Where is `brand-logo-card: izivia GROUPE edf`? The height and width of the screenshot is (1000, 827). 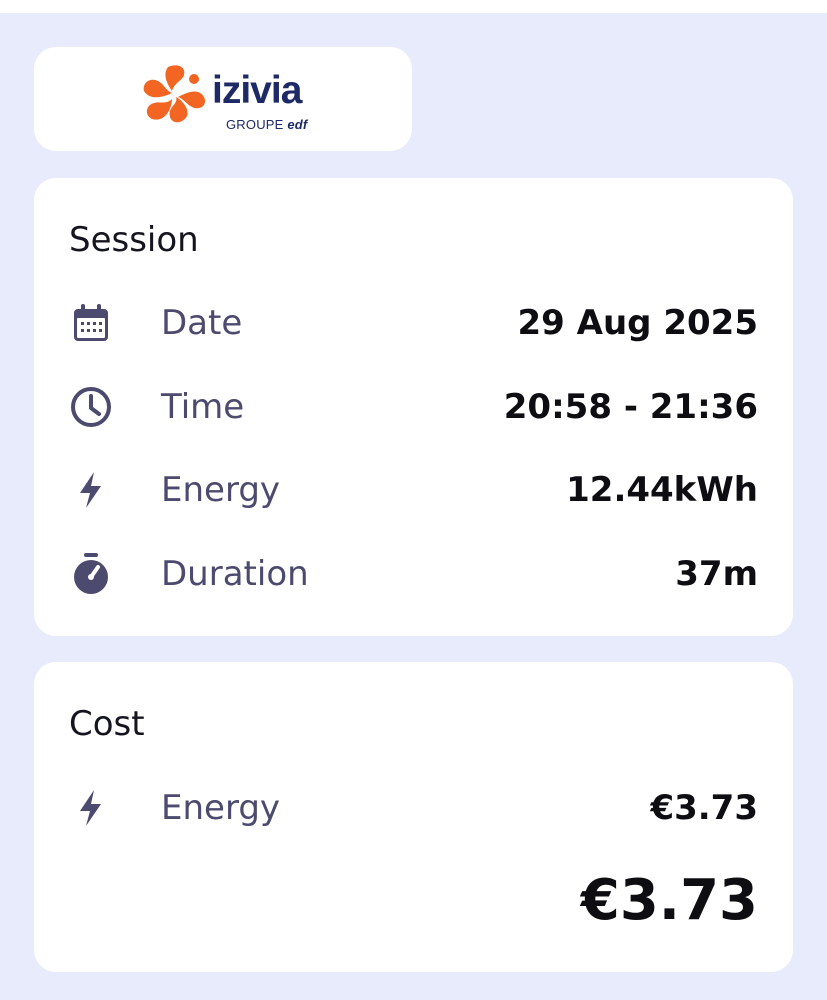 brand-logo-card: izivia GROUPE edf is located at coordinates (223, 99).